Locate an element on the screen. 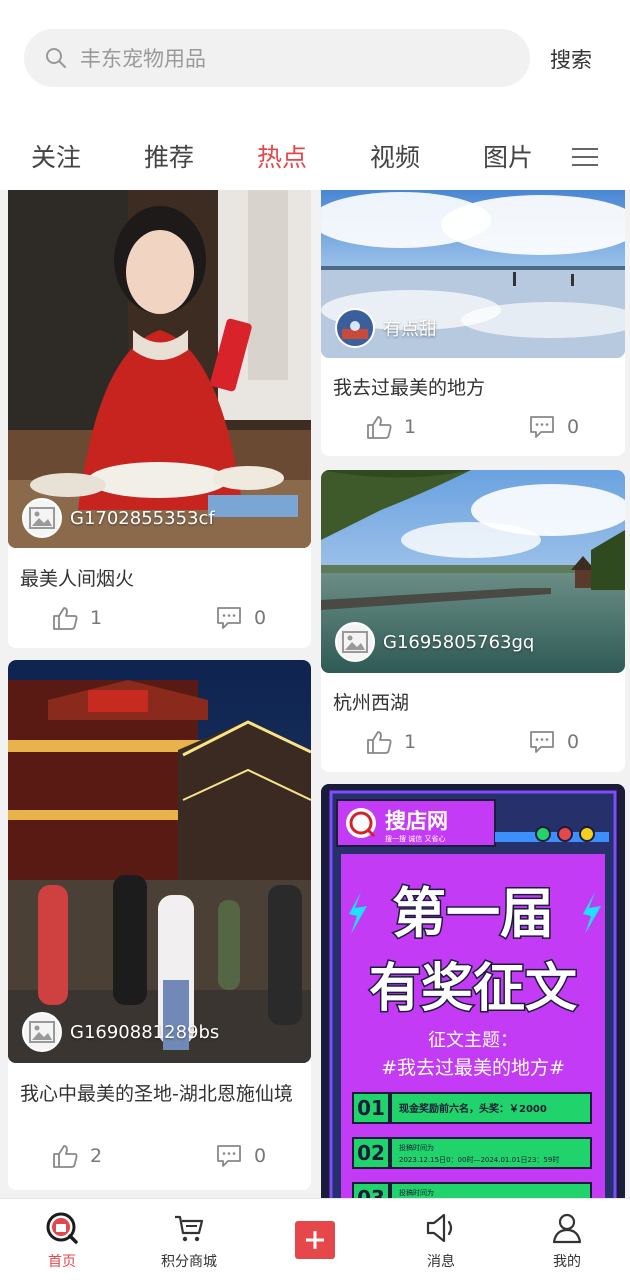  post-image: 有点甜 is located at coordinates (473, 274).